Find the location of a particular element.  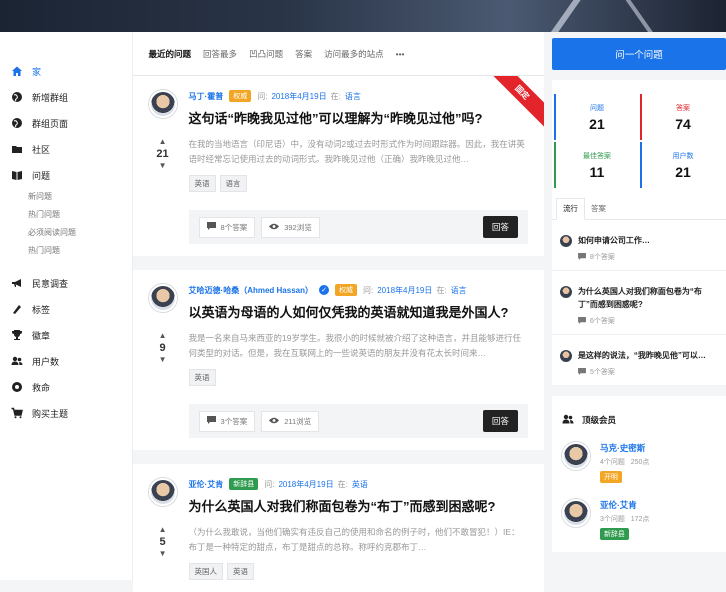

sidebar-subitem-hot-questions: 热门问题 is located at coordinates (66, 215).